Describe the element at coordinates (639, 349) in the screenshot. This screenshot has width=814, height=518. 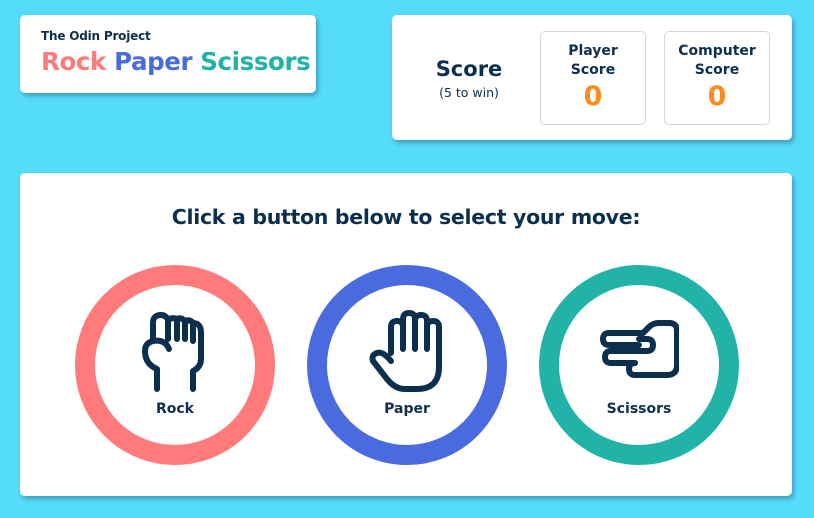
I see `scissors-hand-icon` at that location.